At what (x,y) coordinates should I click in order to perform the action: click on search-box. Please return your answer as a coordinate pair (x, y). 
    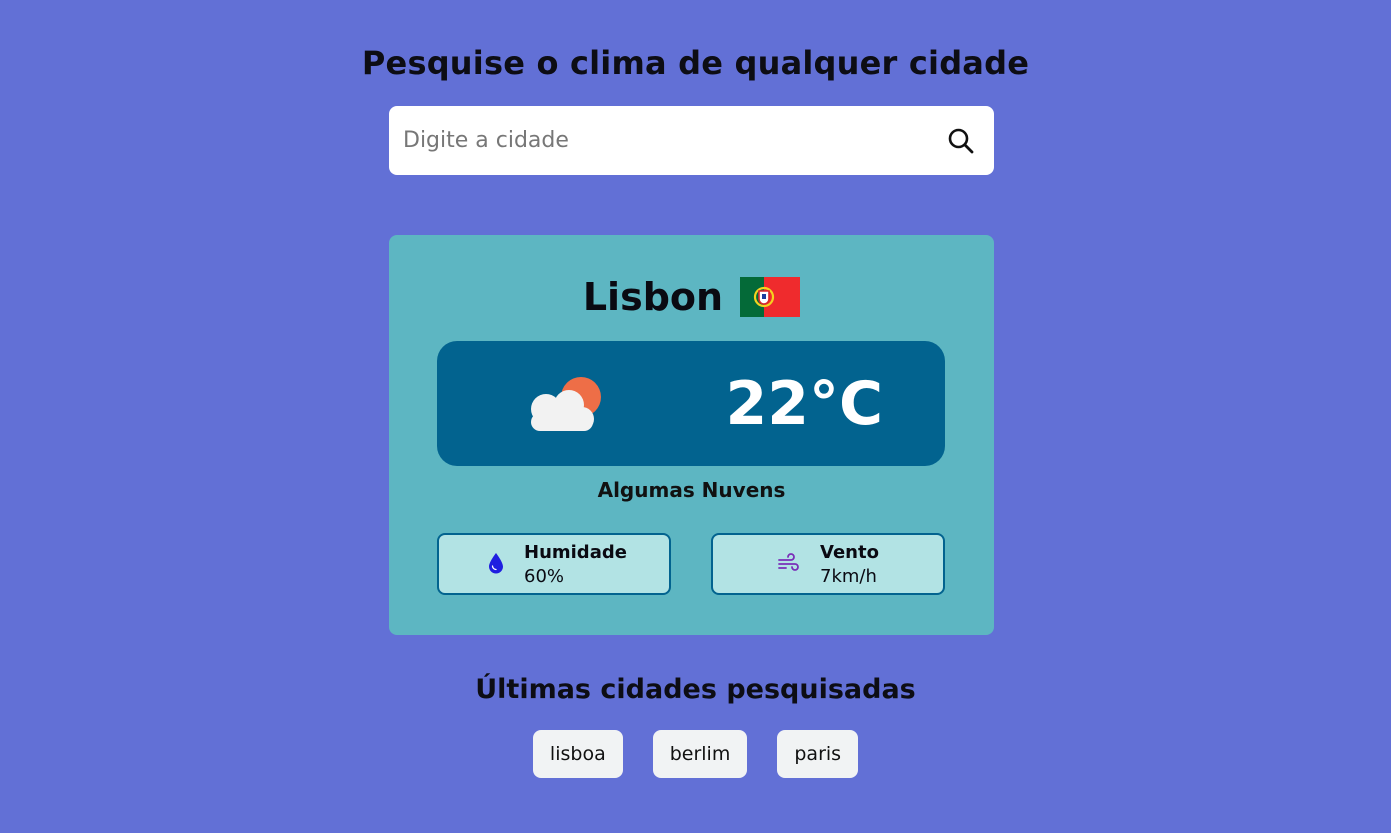
    Looking at the image, I should click on (691, 140).